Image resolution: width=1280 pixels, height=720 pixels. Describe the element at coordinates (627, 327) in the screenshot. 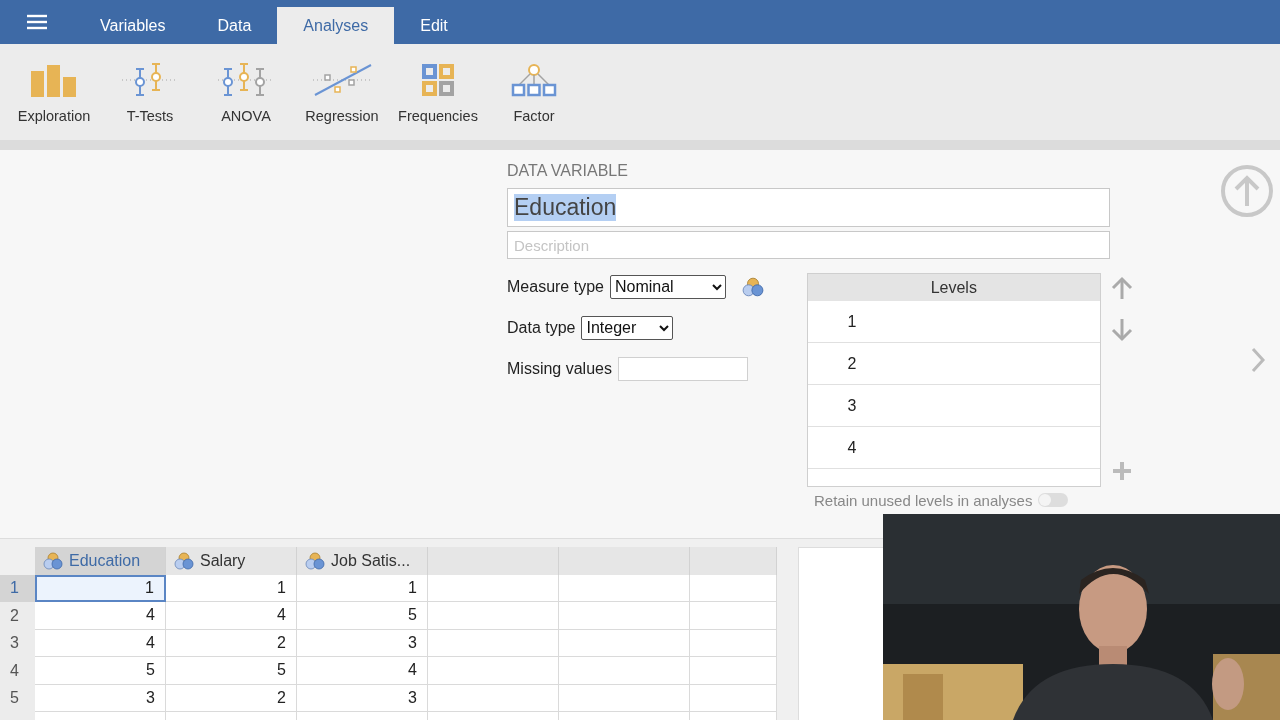

I see `data-type-dropdown: Integer` at that location.